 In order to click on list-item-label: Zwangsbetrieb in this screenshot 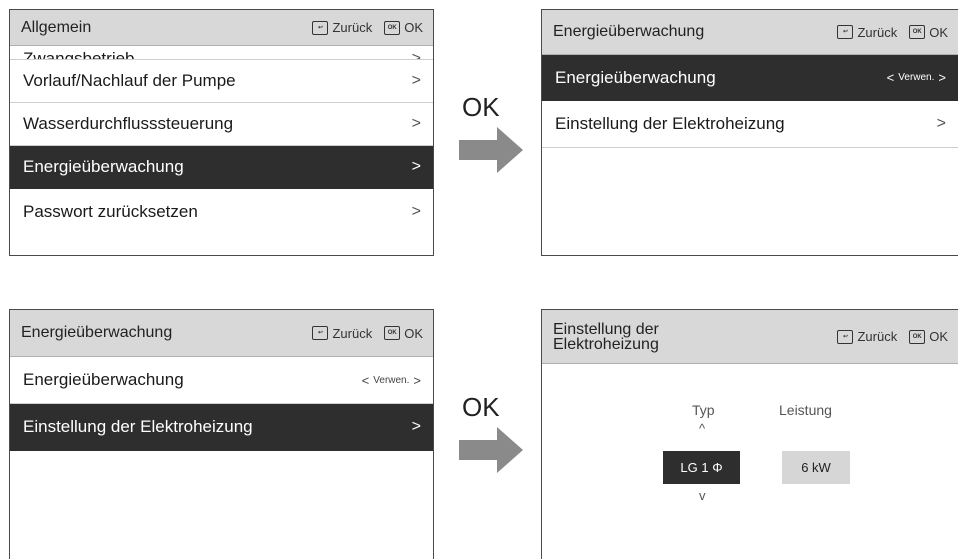, I will do `click(79, 54)`.